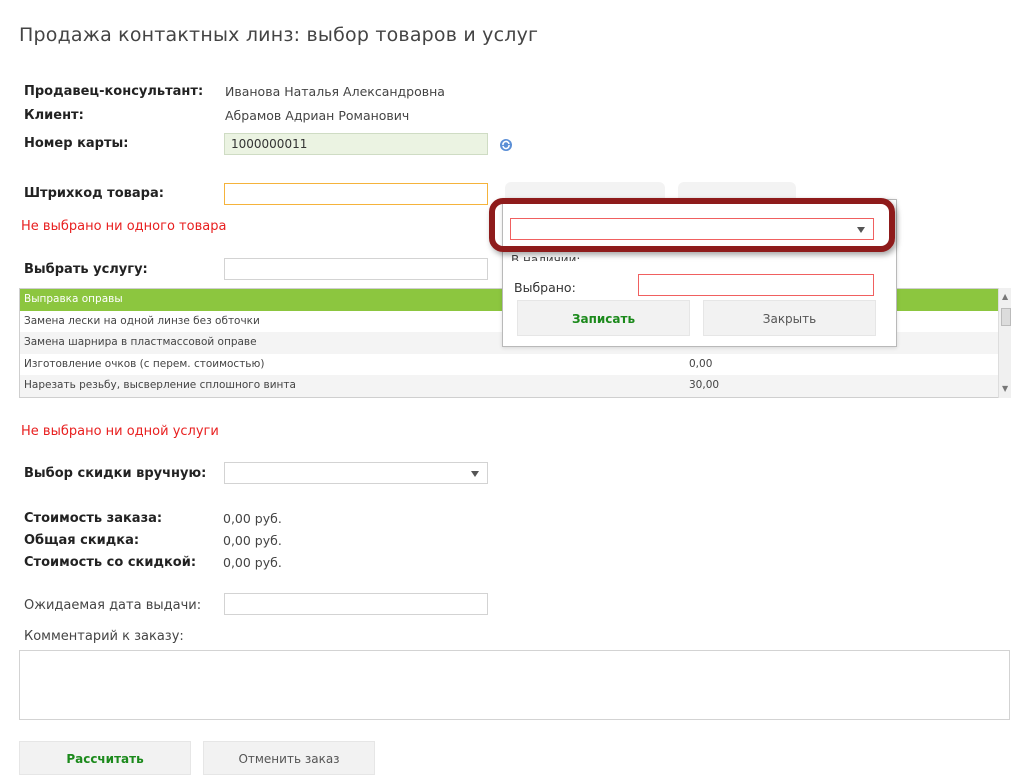  Describe the element at coordinates (144, 363) in the screenshot. I see `service-name: Изготовление очков (с перем. стоимостью)` at that location.